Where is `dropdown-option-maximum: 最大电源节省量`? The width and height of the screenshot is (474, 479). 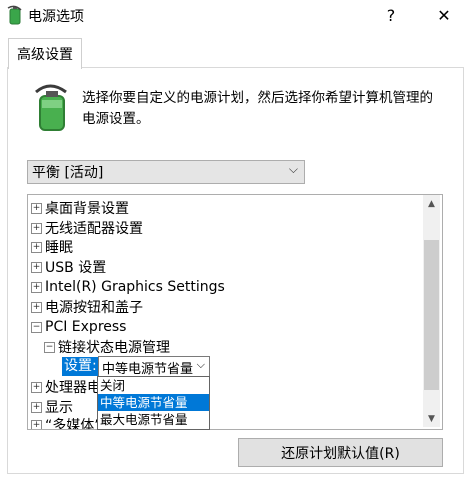 dropdown-option-maximum: 最大电源节省量 is located at coordinates (153, 419).